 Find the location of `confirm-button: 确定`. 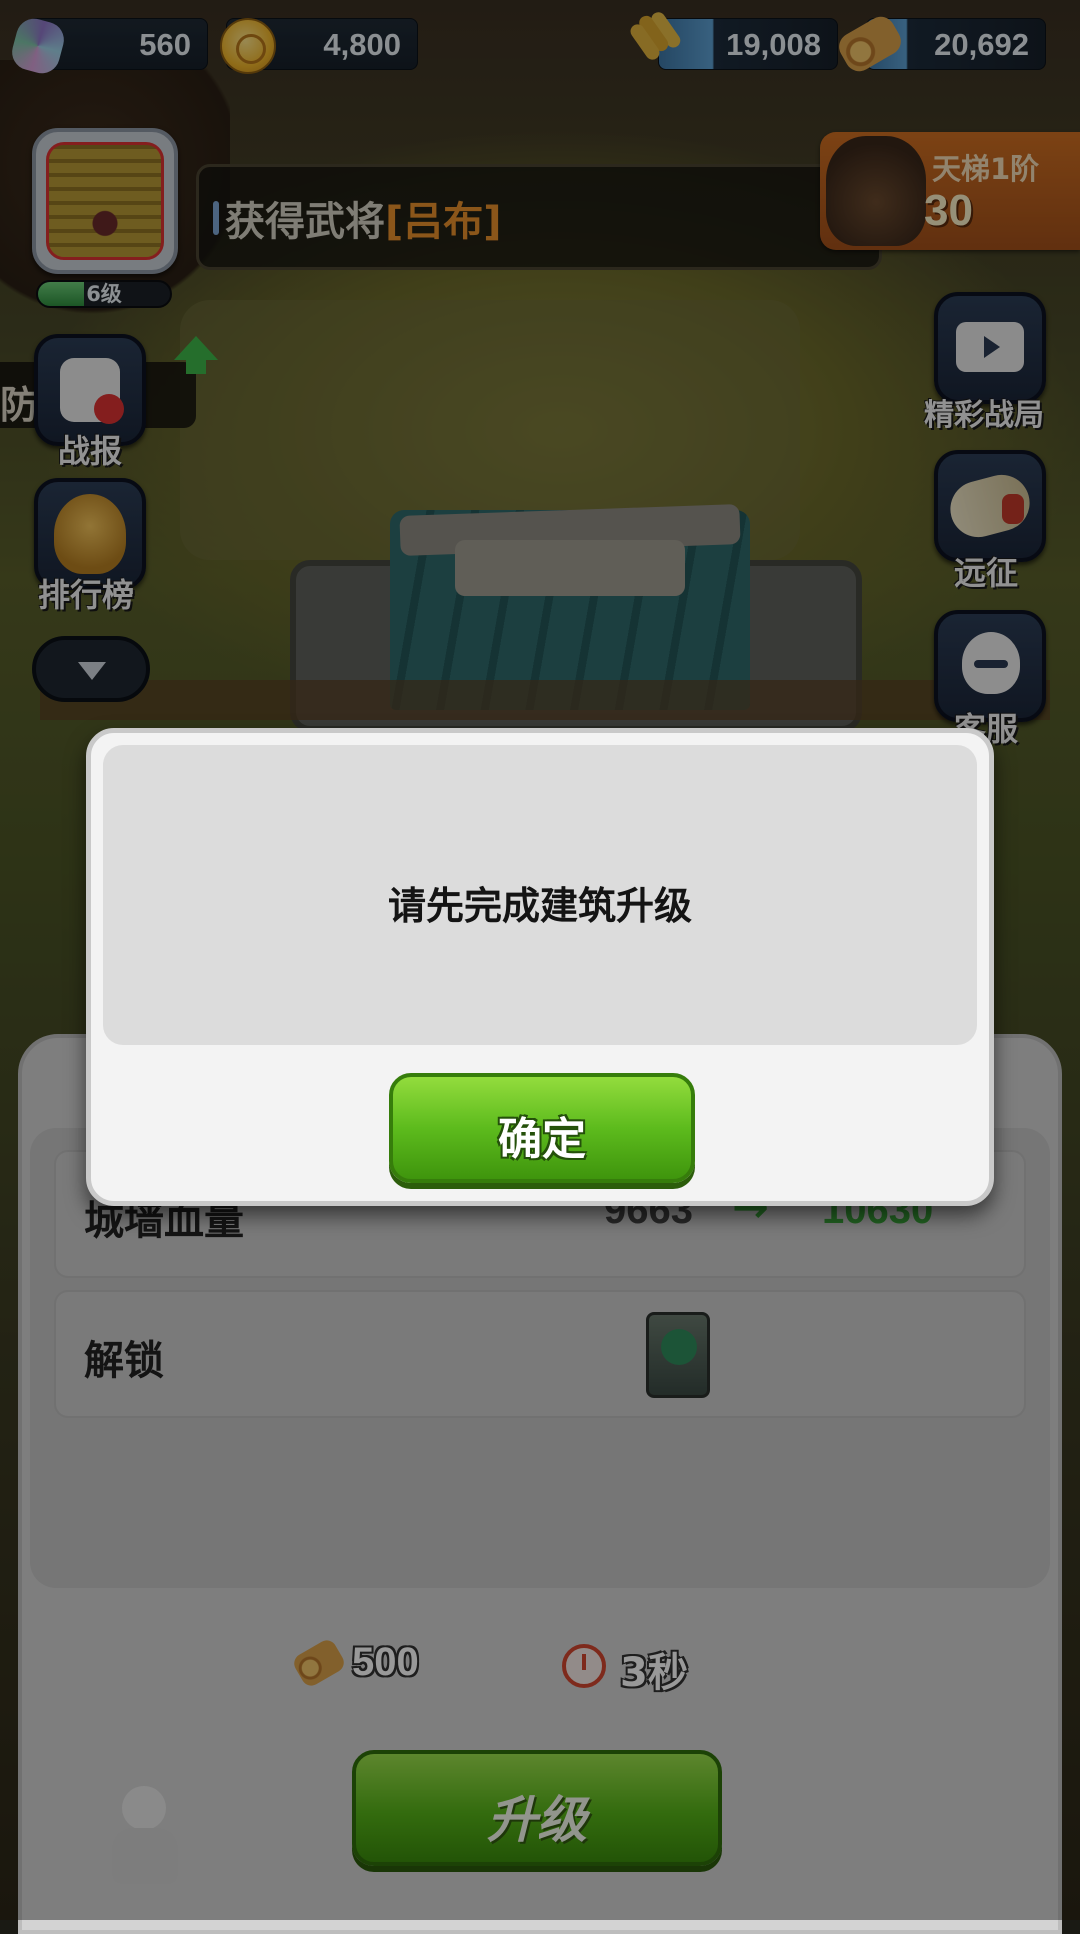

confirm-button: 确定 is located at coordinates (542, 1128).